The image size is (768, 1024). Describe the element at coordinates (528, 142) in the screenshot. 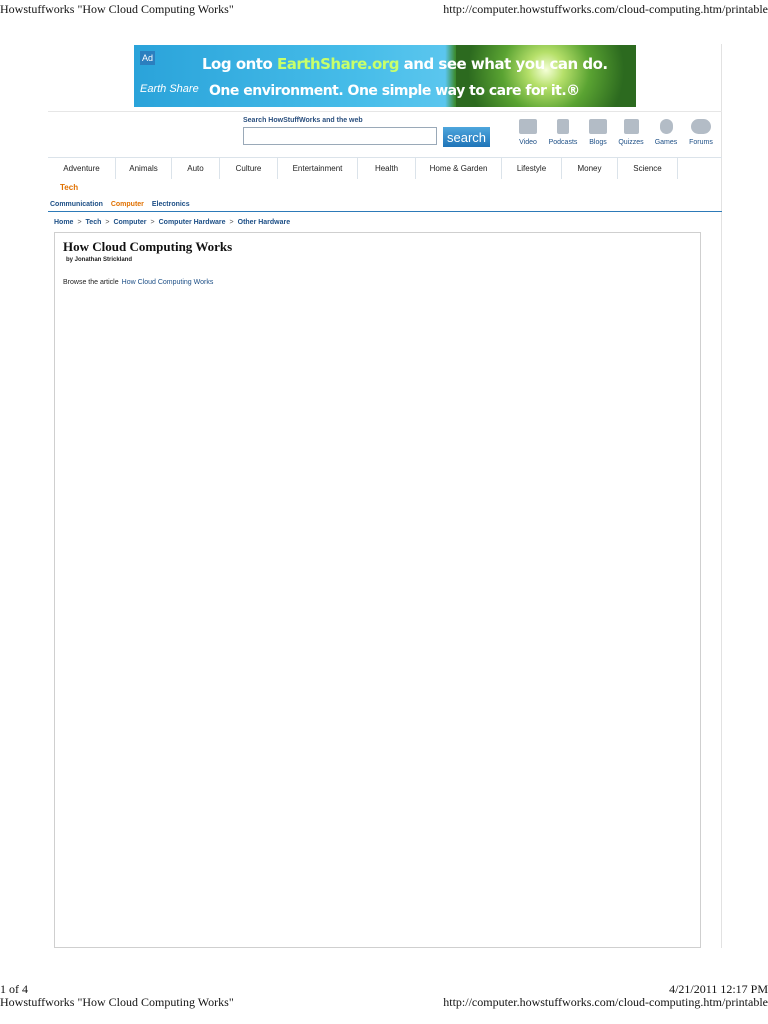

I see `quick-link-label: Video` at that location.